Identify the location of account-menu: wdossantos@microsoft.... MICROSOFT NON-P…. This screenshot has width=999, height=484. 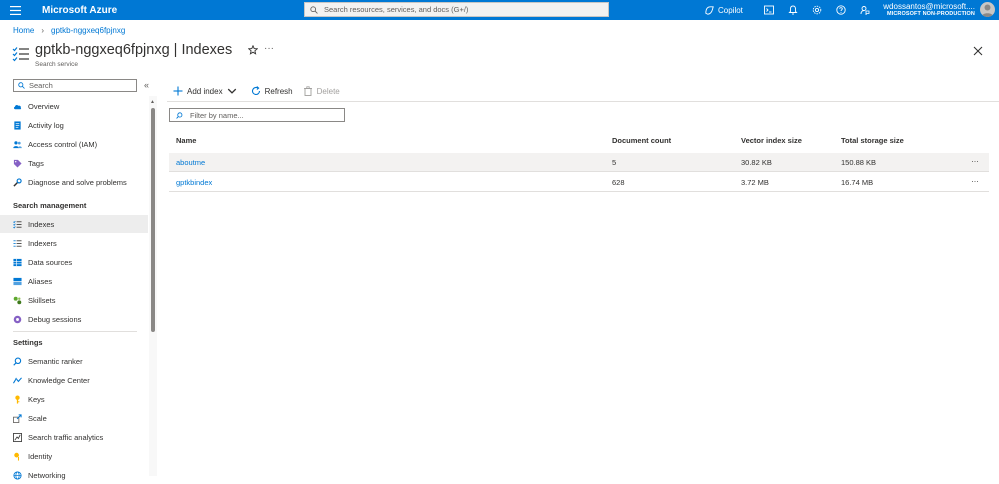
(927, 9).